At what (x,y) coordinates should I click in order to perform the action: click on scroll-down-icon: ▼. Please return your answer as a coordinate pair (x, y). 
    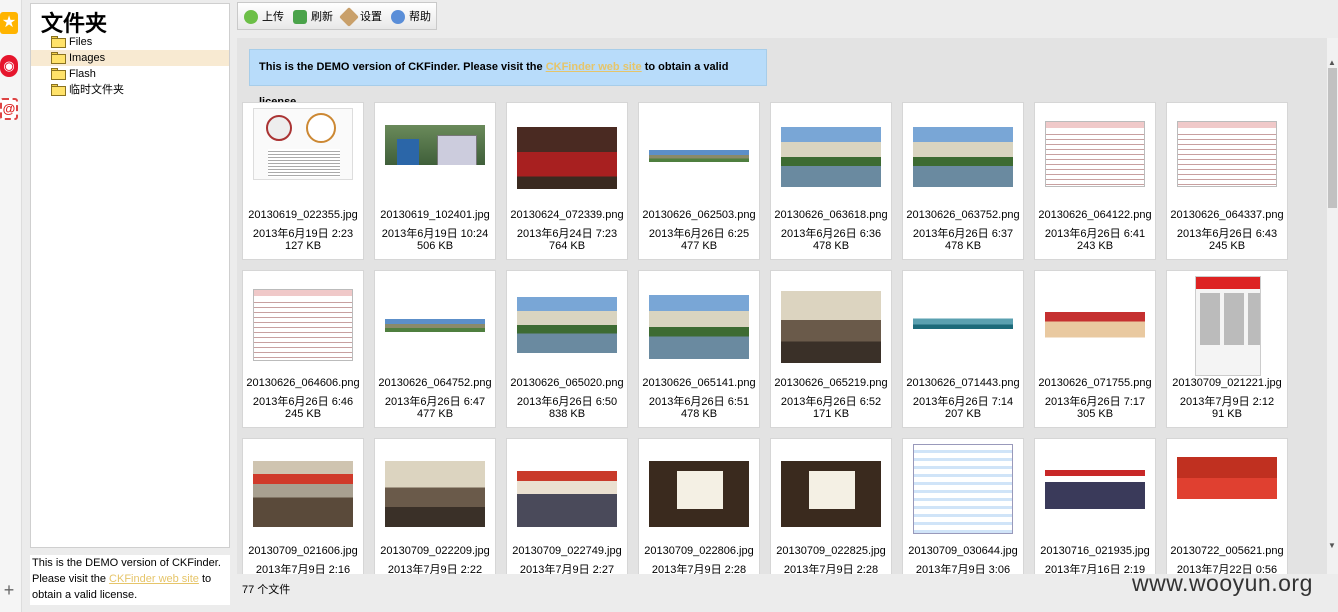
    Looking at the image, I should click on (1332, 545).